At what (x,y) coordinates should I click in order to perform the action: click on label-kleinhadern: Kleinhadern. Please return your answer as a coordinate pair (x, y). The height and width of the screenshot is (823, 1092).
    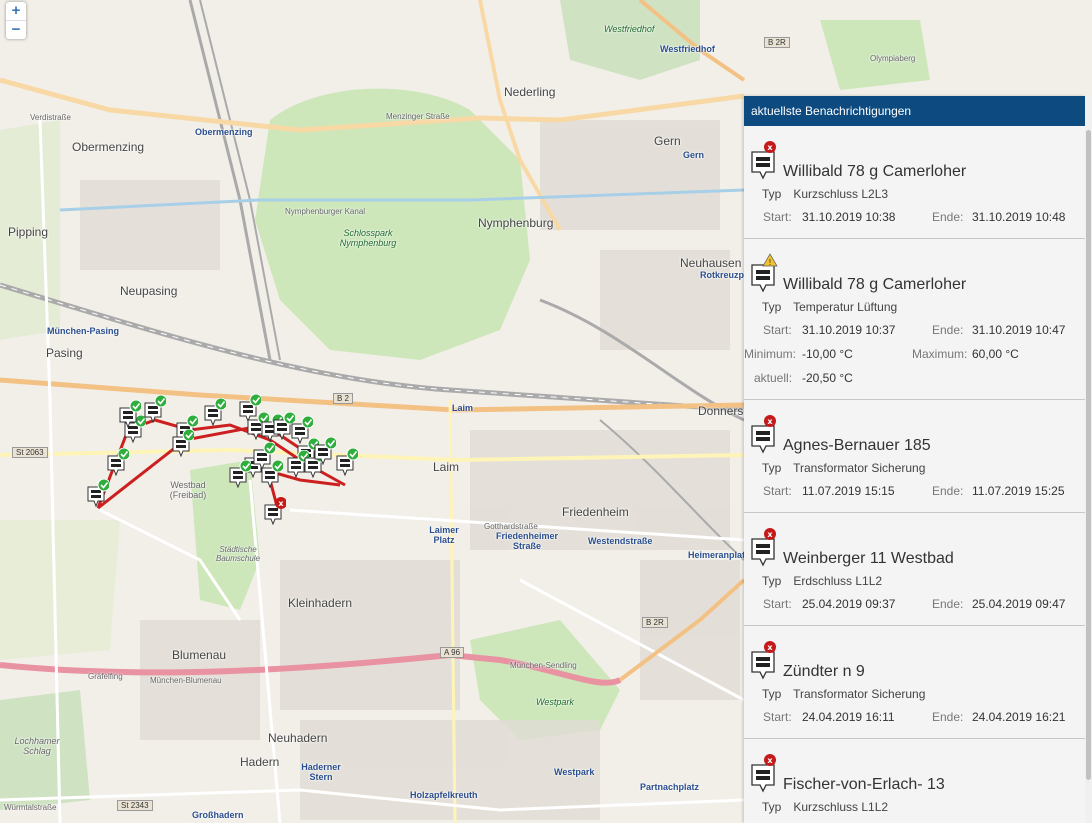
    Looking at the image, I should click on (320, 603).